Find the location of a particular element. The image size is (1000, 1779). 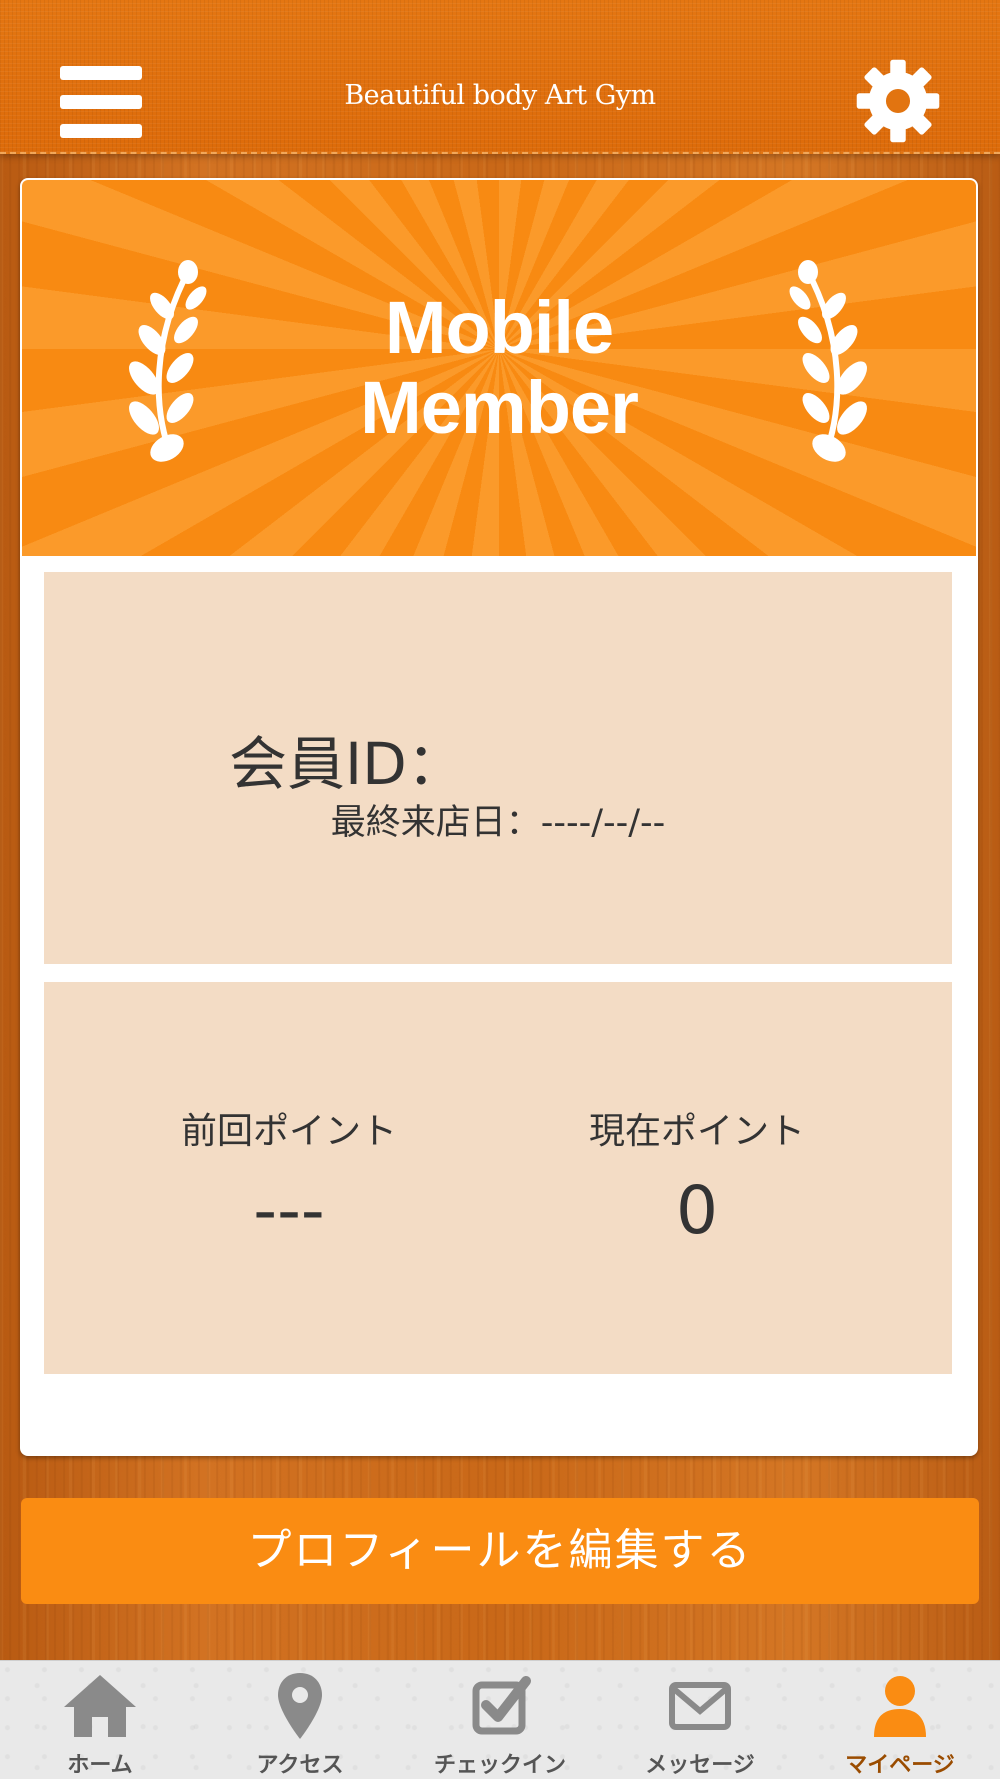

tab-checkin: チェックイン is located at coordinates (500, 1720).